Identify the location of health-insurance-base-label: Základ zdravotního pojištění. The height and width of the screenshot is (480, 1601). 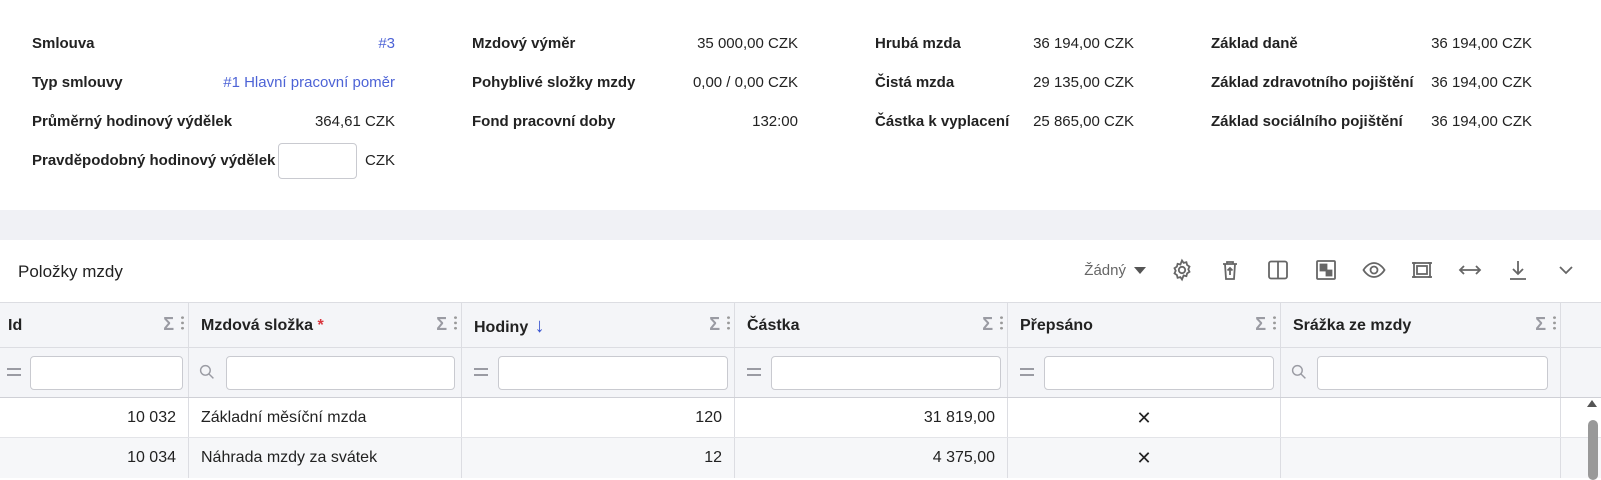
(1312, 82).